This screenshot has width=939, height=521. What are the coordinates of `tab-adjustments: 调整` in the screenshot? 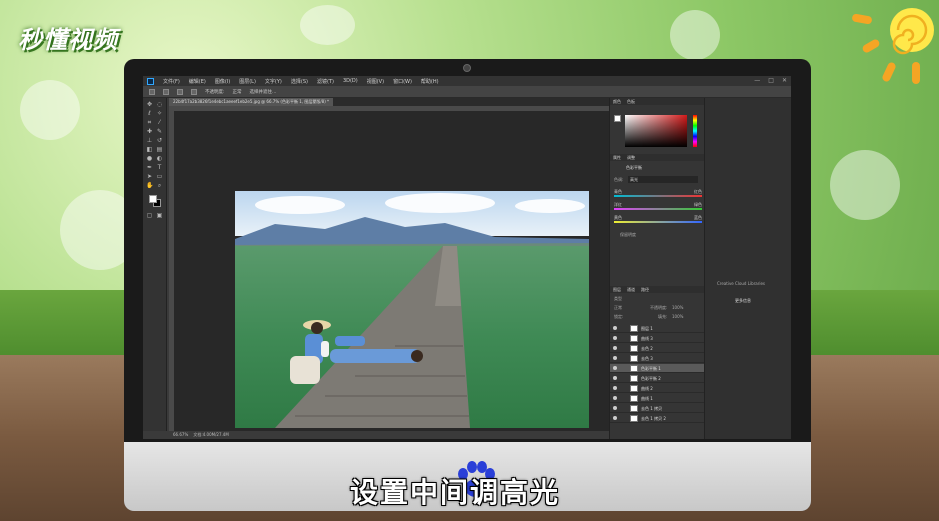 It's located at (631, 157).